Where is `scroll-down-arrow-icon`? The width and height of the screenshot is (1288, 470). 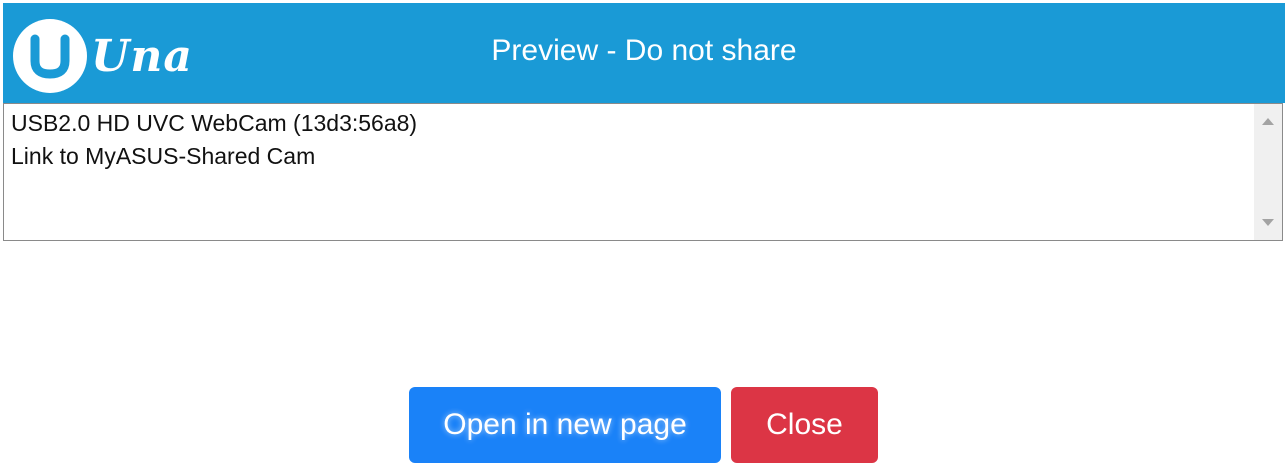
scroll-down-arrow-icon is located at coordinates (1268, 222).